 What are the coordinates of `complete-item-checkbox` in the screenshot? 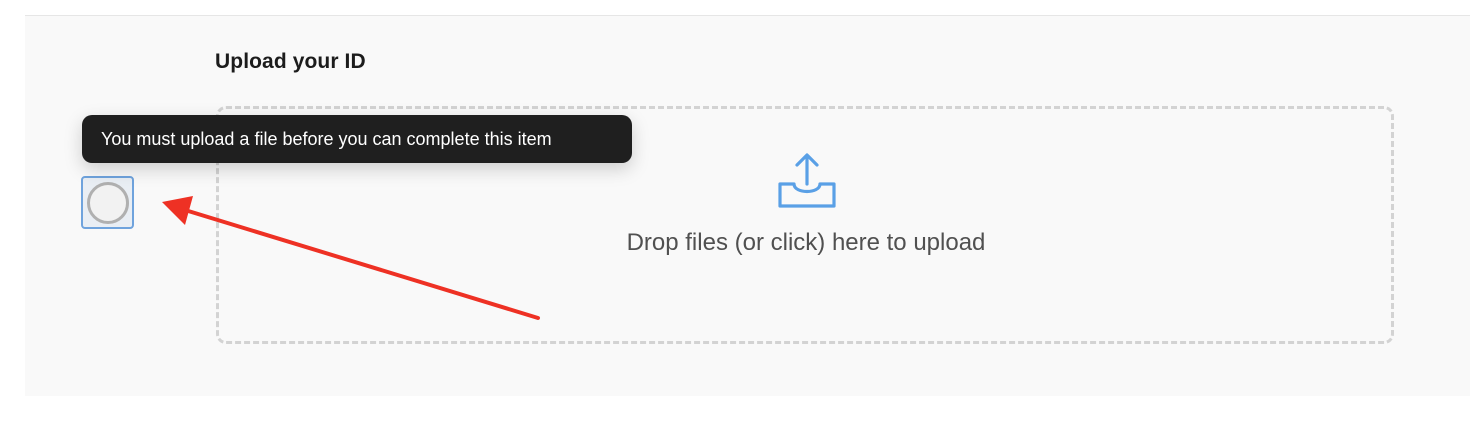 It's located at (107, 202).